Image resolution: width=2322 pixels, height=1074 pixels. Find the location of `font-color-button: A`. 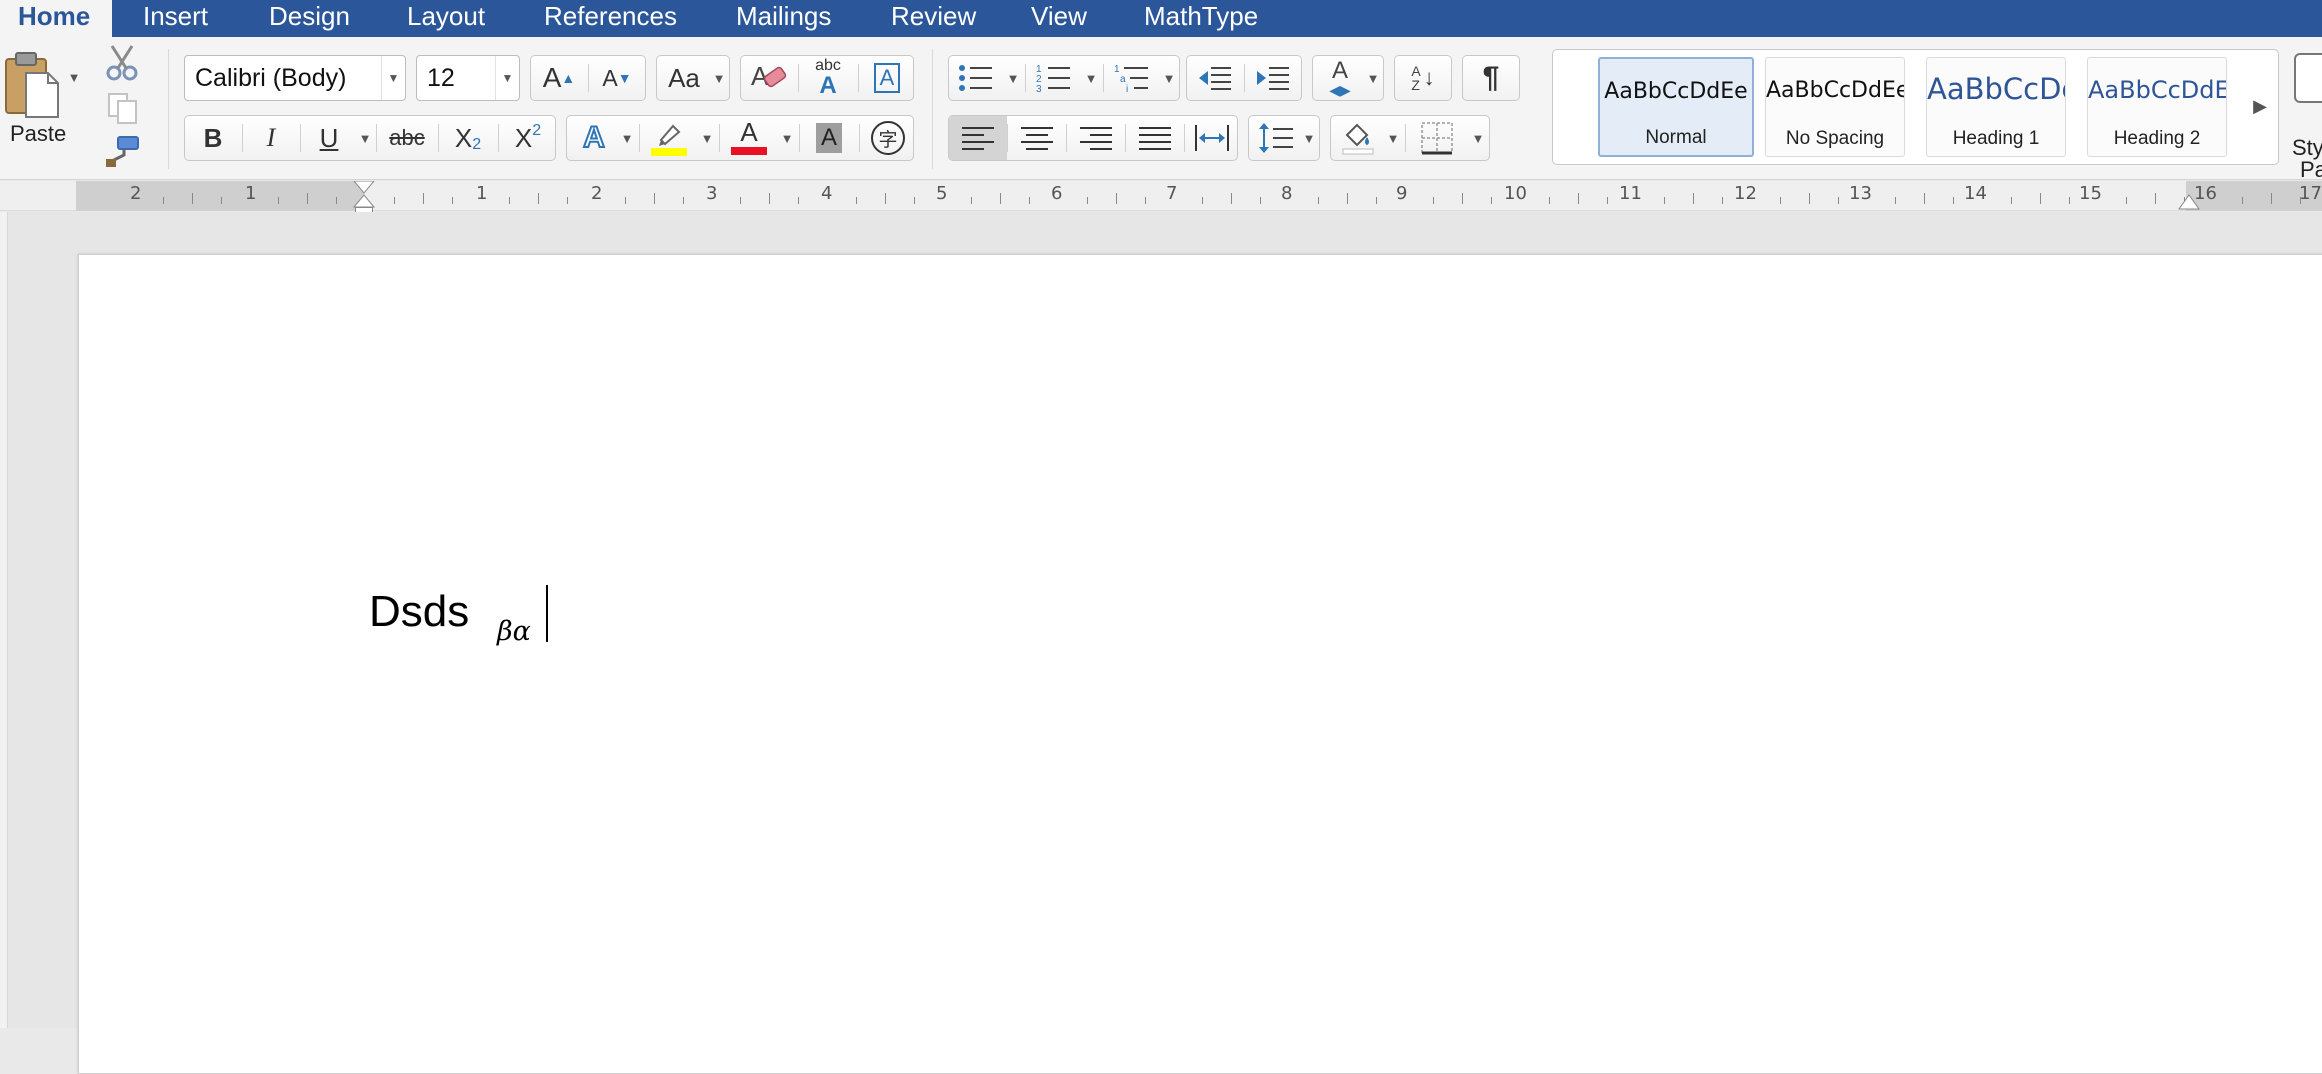

font-color-button: A is located at coordinates (749, 138).